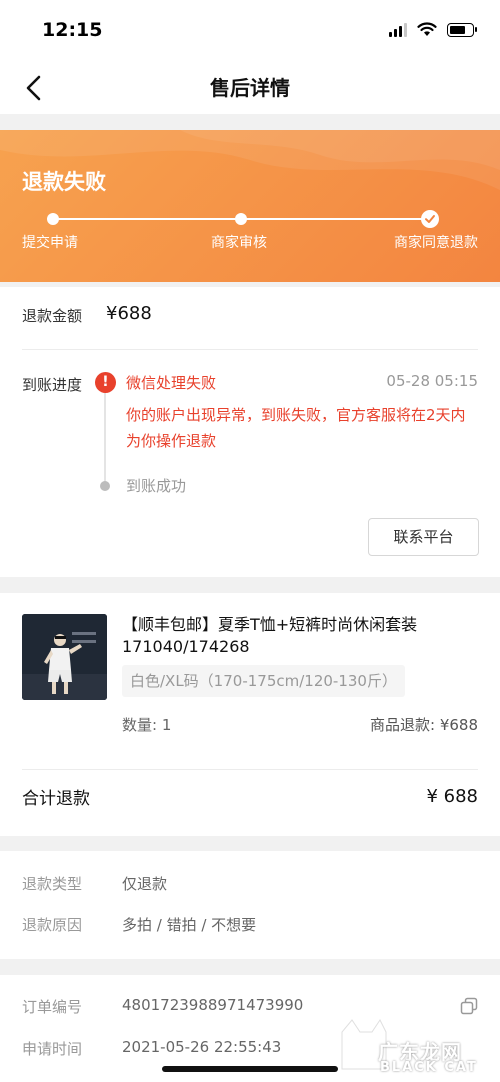  What do you see at coordinates (171, 383) in the screenshot?
I see `timeline-failed-title: 微信处理失败` at bounding box center [171, 383].